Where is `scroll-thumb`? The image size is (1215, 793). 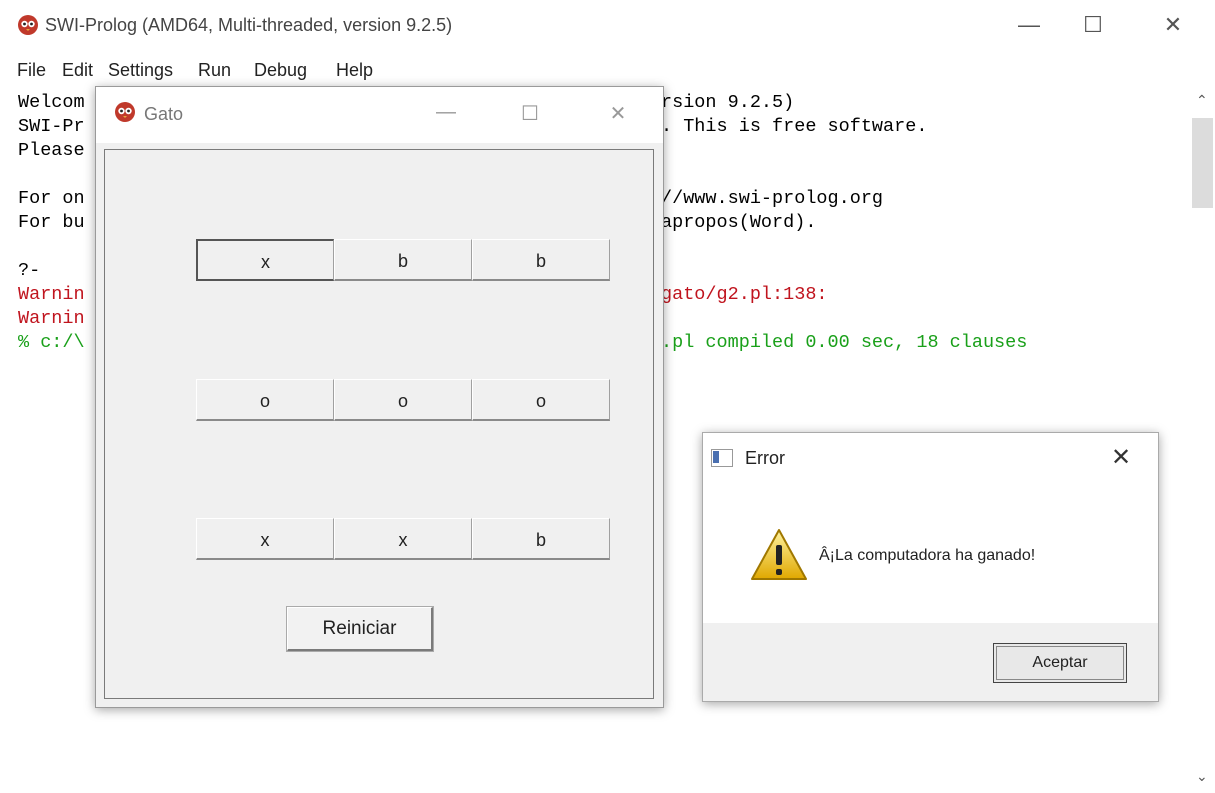 scroll-thumb is located at coordinates (1202, 163).